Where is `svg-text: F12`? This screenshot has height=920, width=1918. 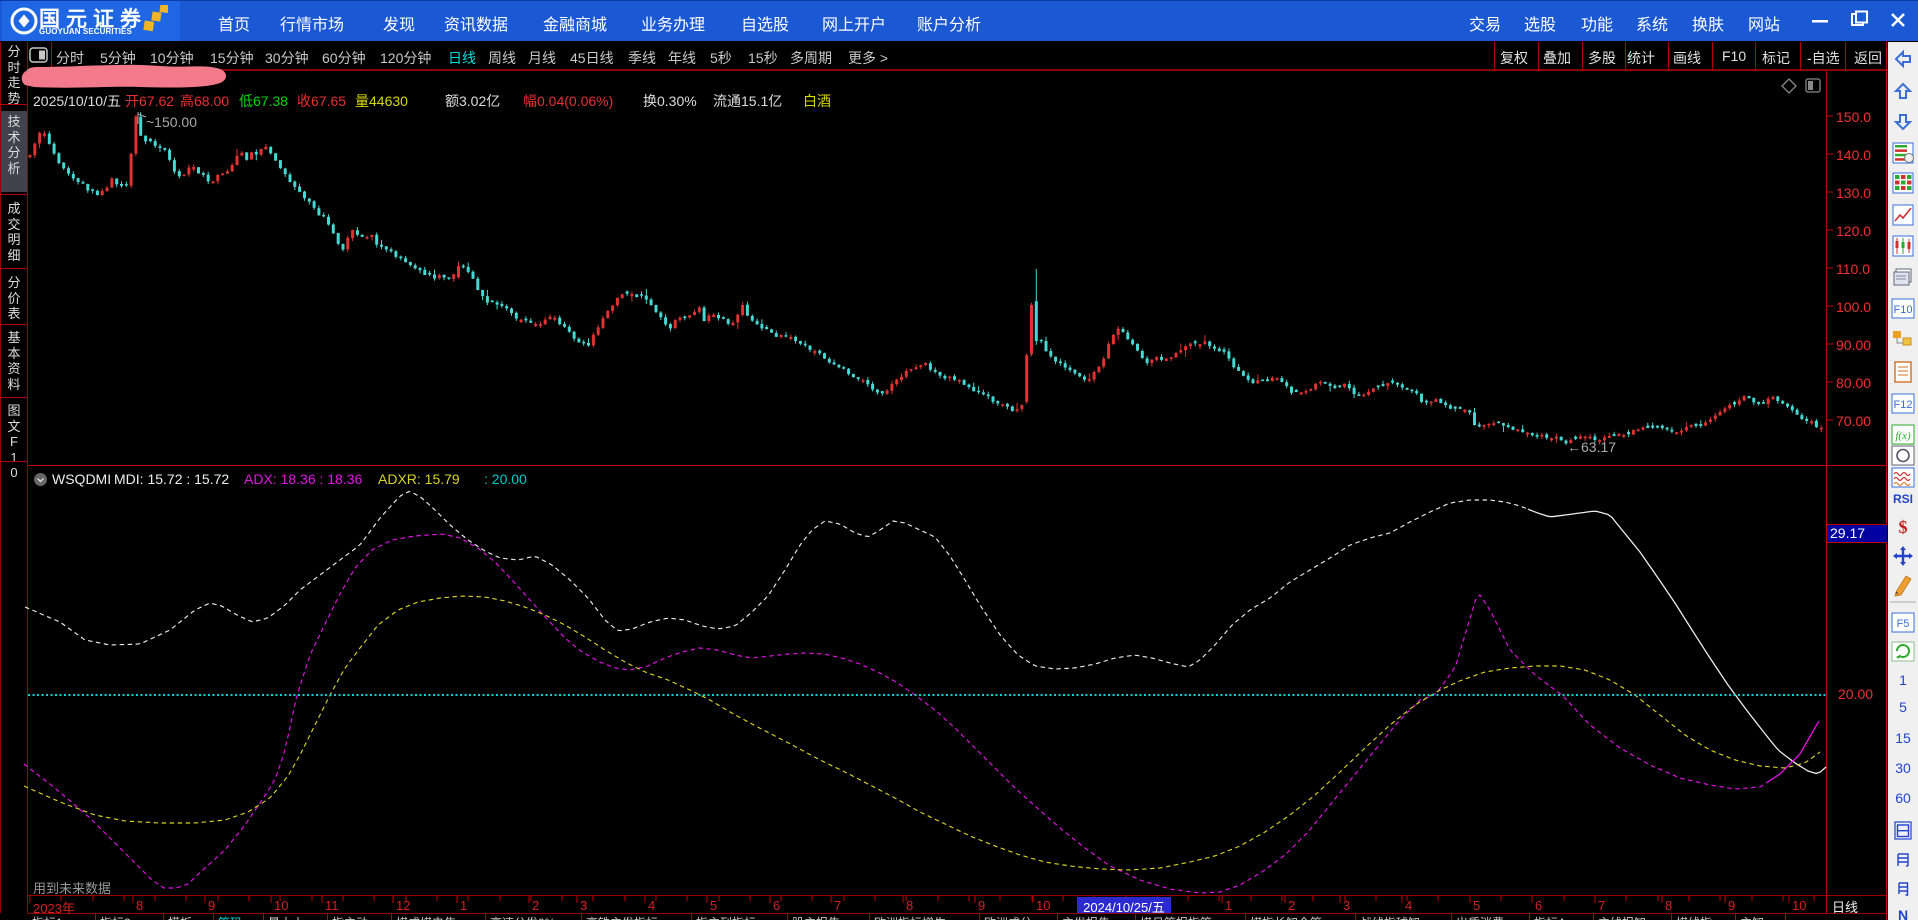
svg-text: F12 is located at coordinates (1903, 405).